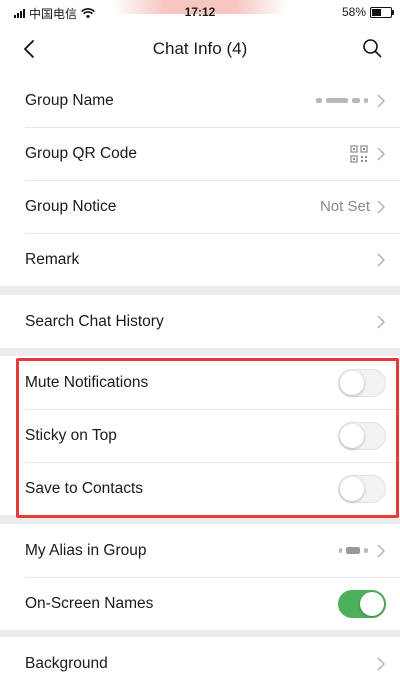 The image size is (400, 690). I want to click on background-row: Background, so click(200, 663).